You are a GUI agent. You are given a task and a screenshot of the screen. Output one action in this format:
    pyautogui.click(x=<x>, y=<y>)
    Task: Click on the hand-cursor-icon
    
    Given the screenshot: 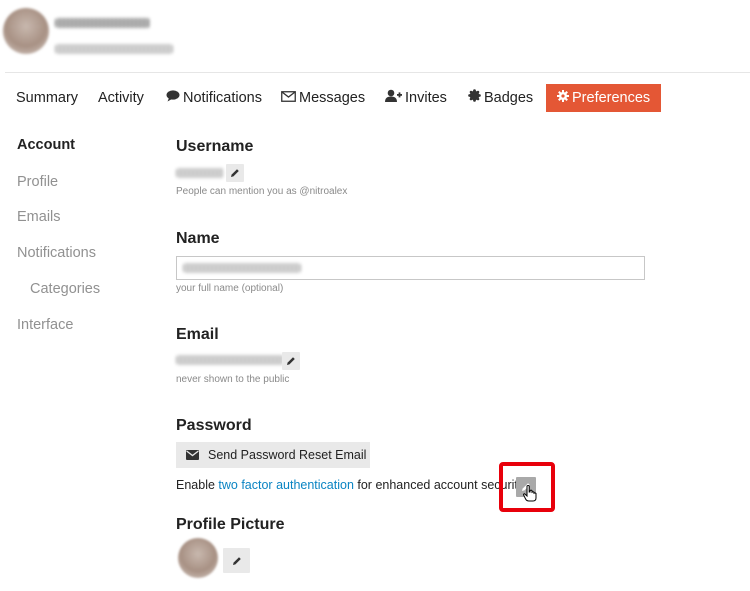 What is the action you would take?
    pyautogui.click(x=530, y=495)
    